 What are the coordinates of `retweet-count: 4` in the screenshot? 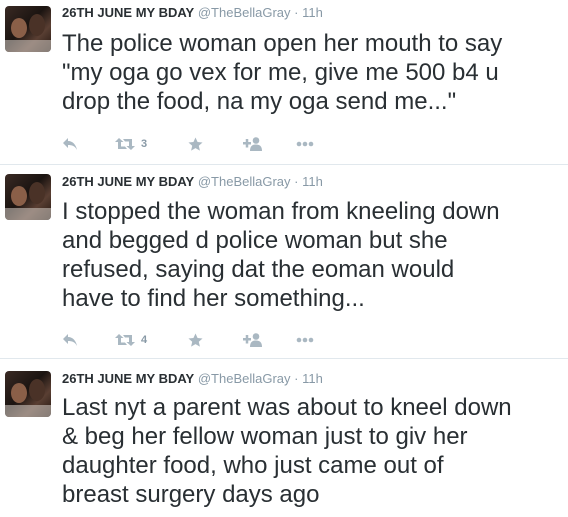 It's located at (144, 340).